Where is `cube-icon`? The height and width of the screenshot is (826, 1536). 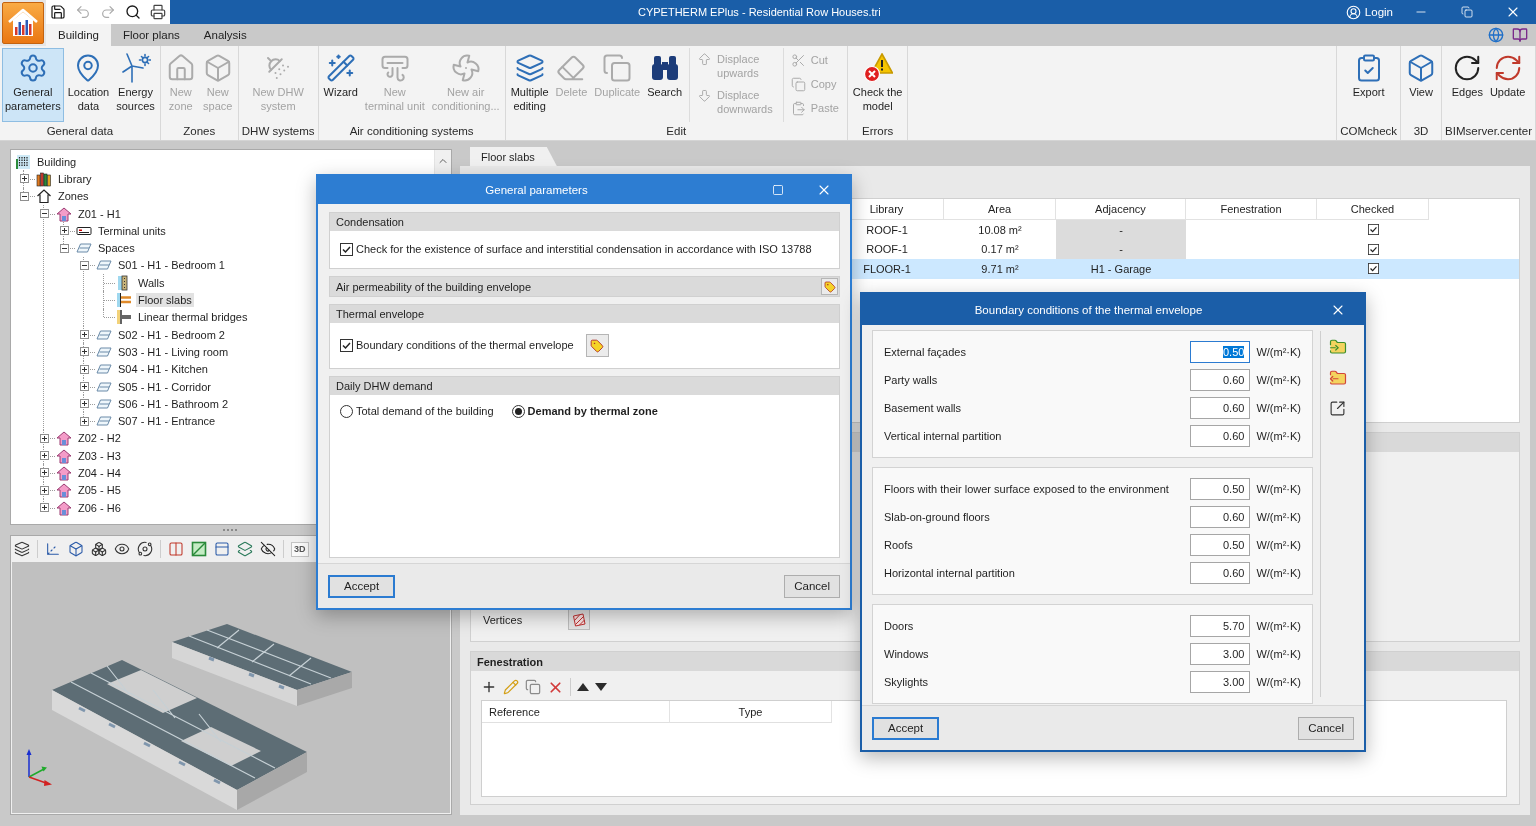
cube-icon is located at coordinates (76, 549).